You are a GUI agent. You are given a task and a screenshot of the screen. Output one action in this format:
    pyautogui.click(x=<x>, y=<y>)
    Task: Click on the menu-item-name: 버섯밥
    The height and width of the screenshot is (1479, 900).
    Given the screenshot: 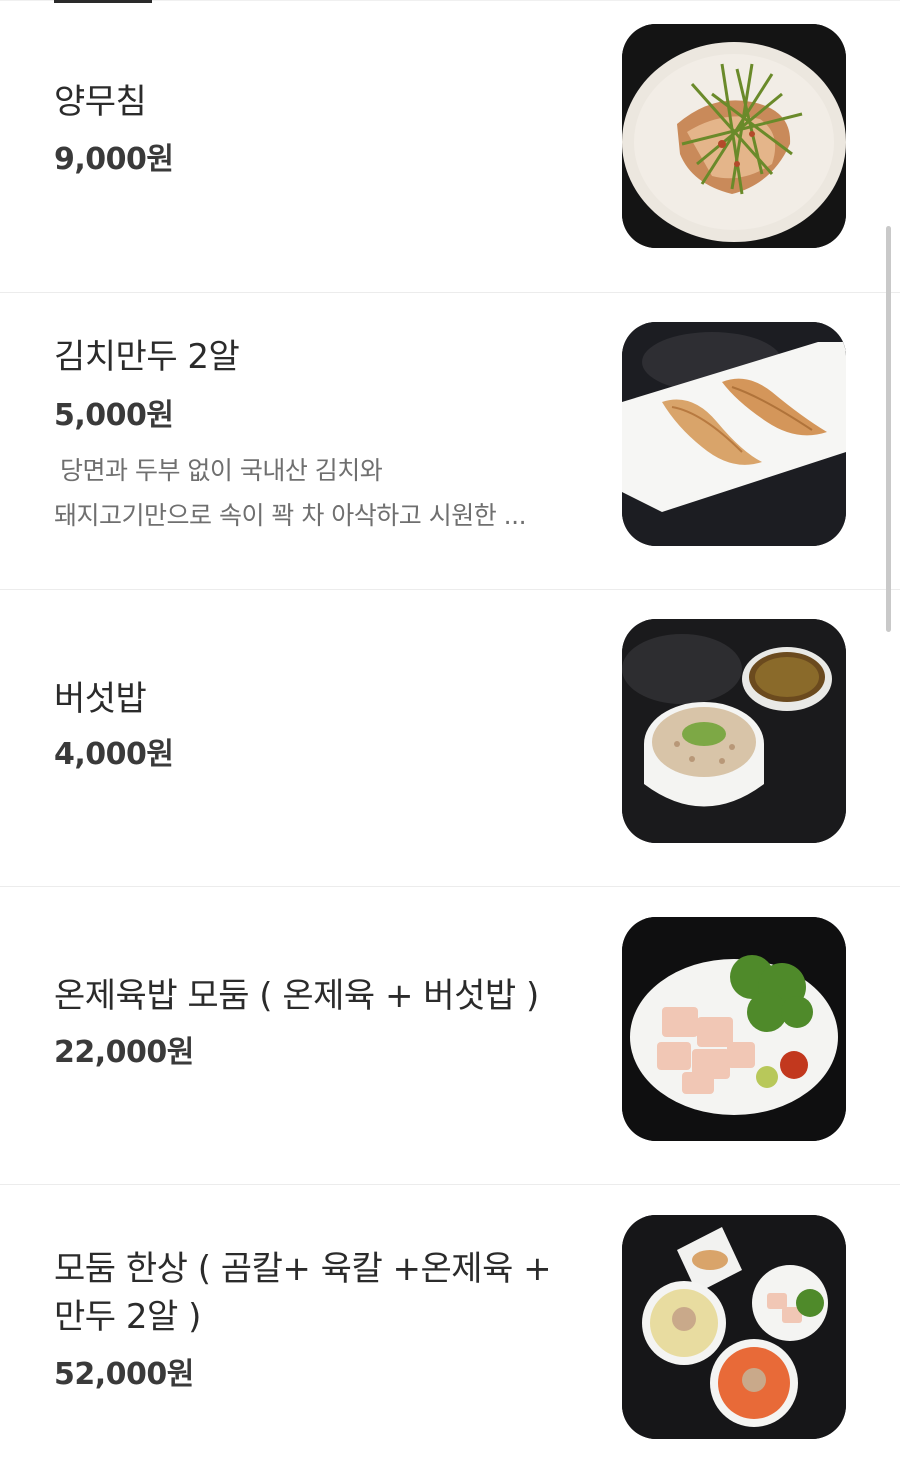 What is the action you would take?
    pyautogui.click(x=100, y=699)
    